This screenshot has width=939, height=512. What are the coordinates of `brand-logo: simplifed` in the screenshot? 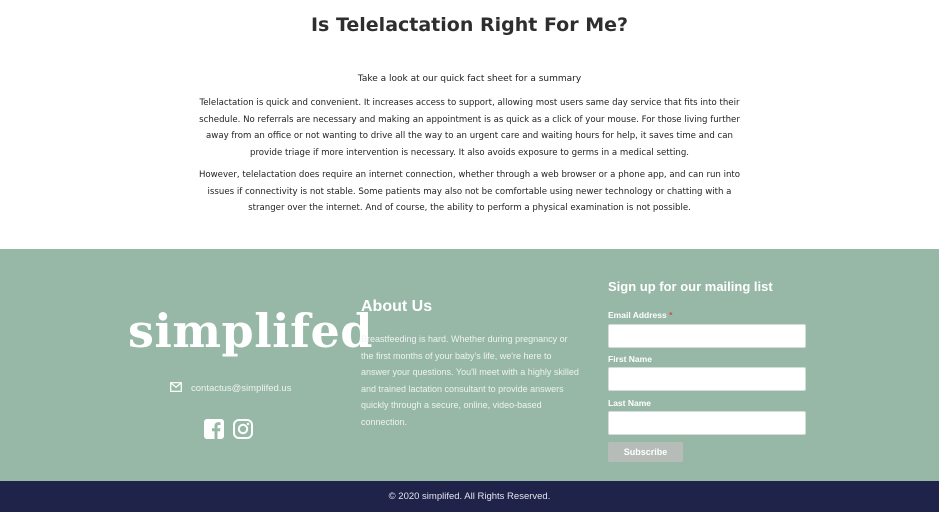 It's located at (250, 331).